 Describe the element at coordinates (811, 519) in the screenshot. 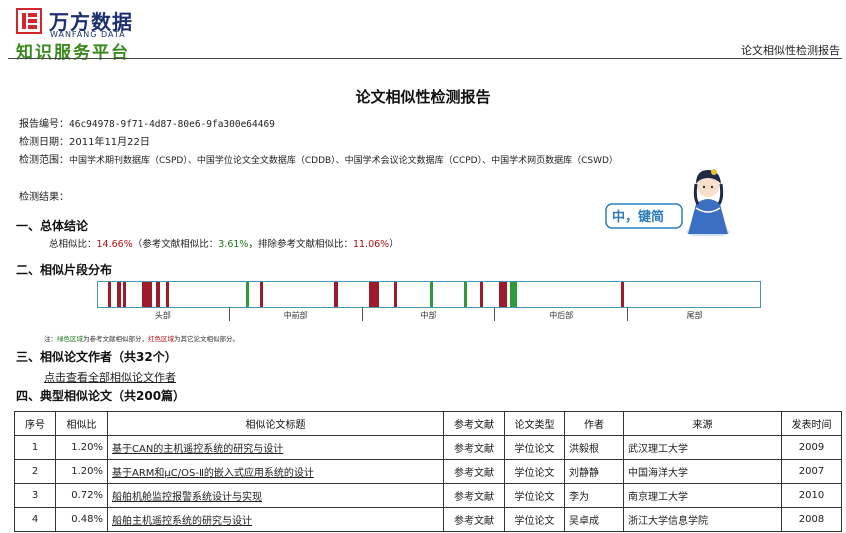

I see `row-year: 2008` at that location.